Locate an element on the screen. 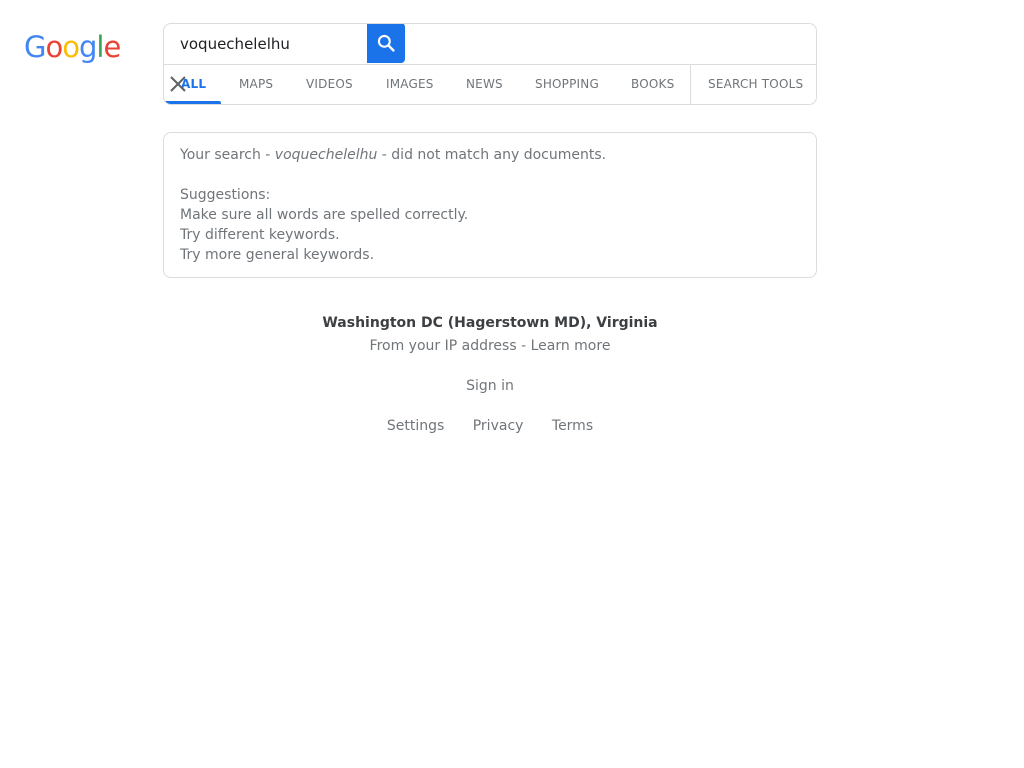 The image size is (1024, 768). tab-maps: MAPS is located at coordinates (256, 84).